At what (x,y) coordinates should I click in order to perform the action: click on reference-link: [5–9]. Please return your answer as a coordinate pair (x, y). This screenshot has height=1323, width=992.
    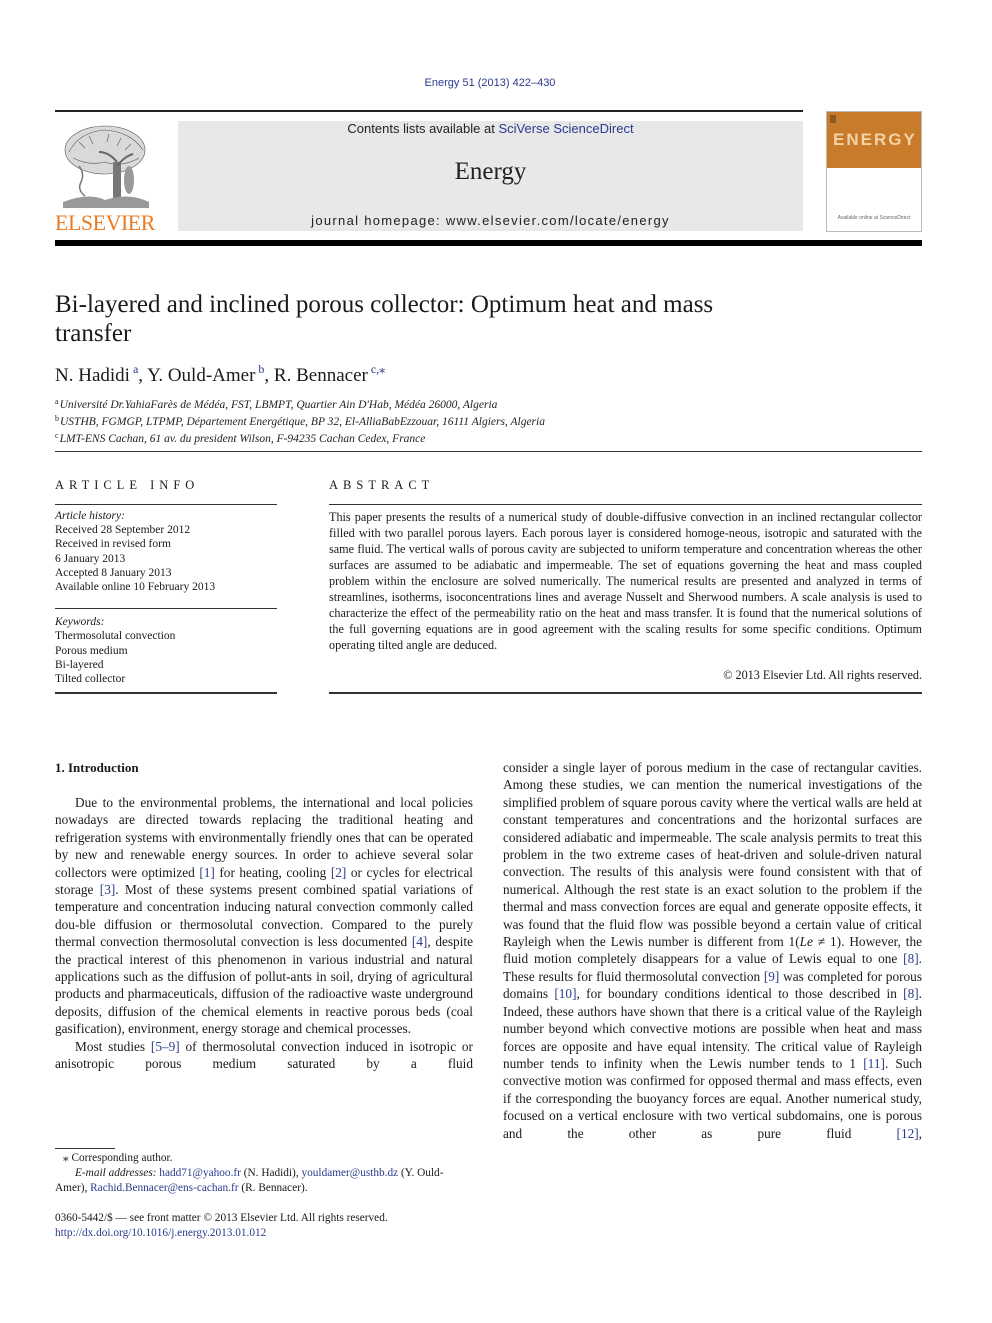
    Looking at the image, I should click on (165, 1046).